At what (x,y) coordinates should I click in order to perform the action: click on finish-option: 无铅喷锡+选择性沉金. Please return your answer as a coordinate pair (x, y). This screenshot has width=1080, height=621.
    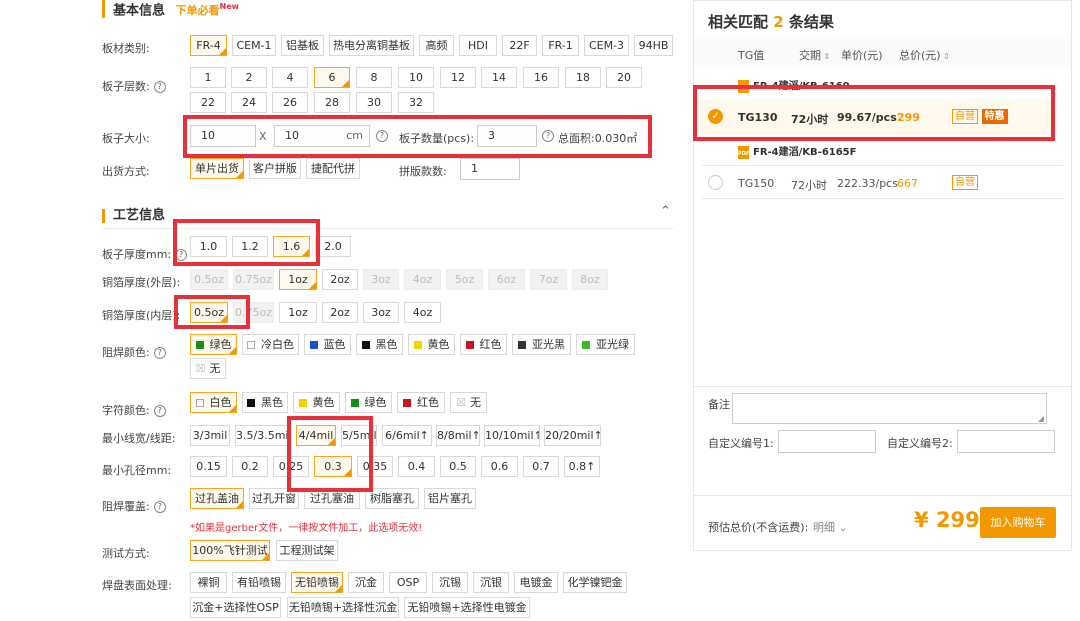
    Looking at the image, I should click on (343, 607).